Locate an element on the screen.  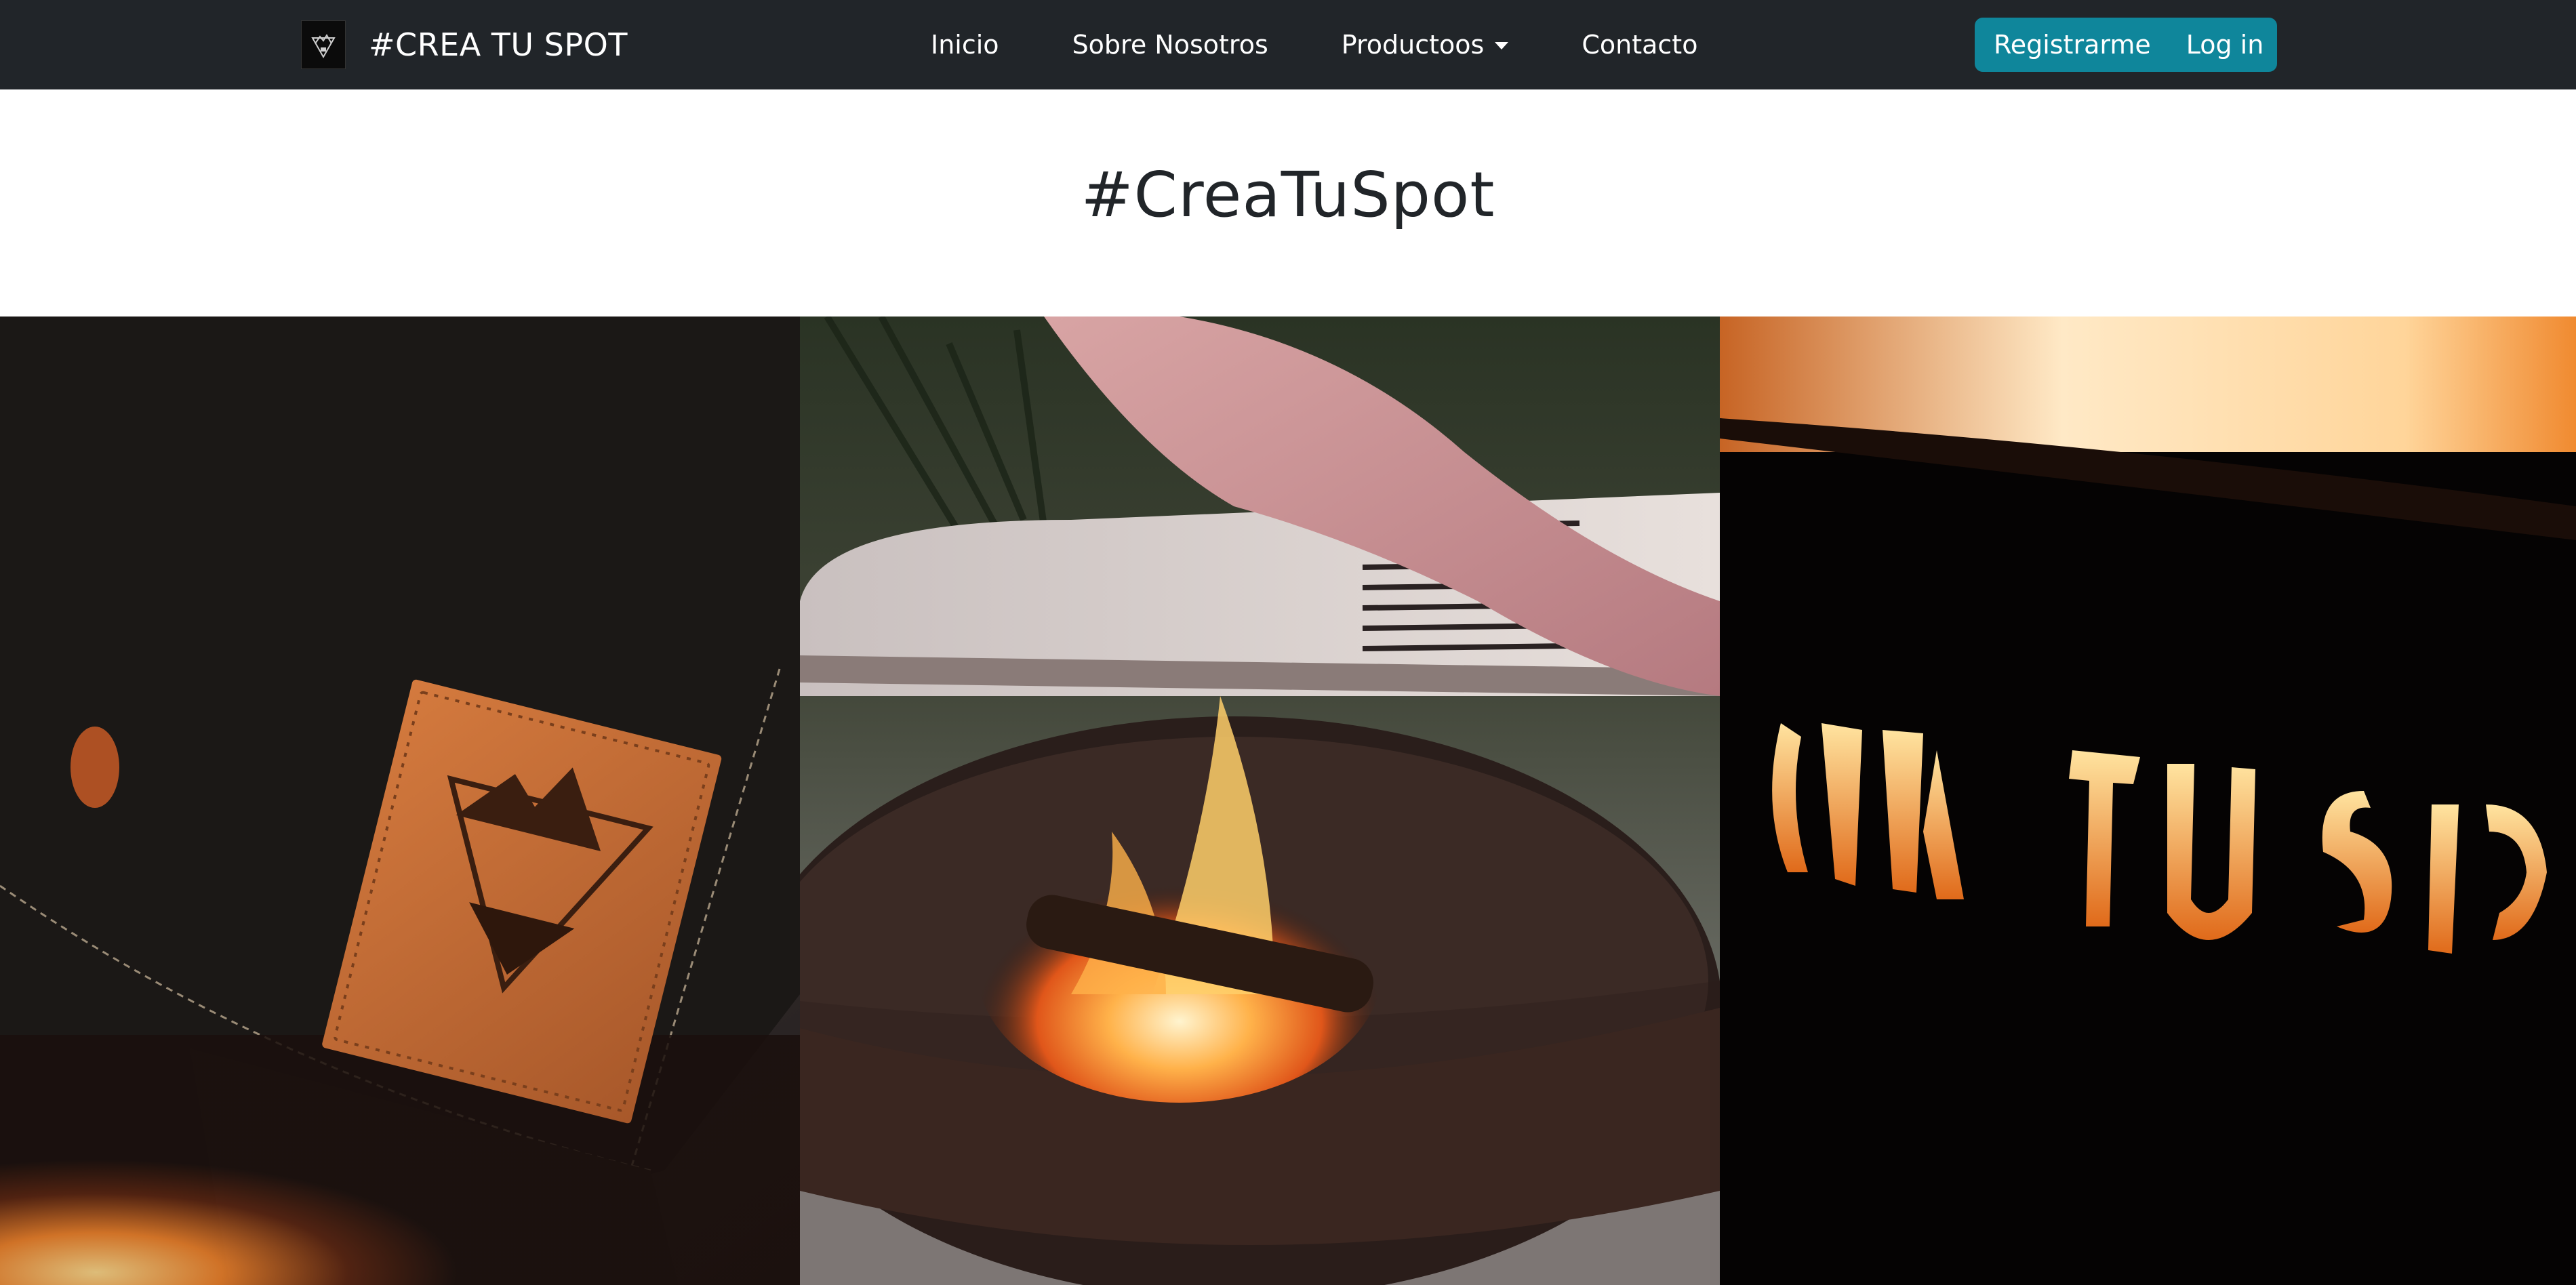
nav-link-inicio: Inicio is located at coordinates (965, 45).